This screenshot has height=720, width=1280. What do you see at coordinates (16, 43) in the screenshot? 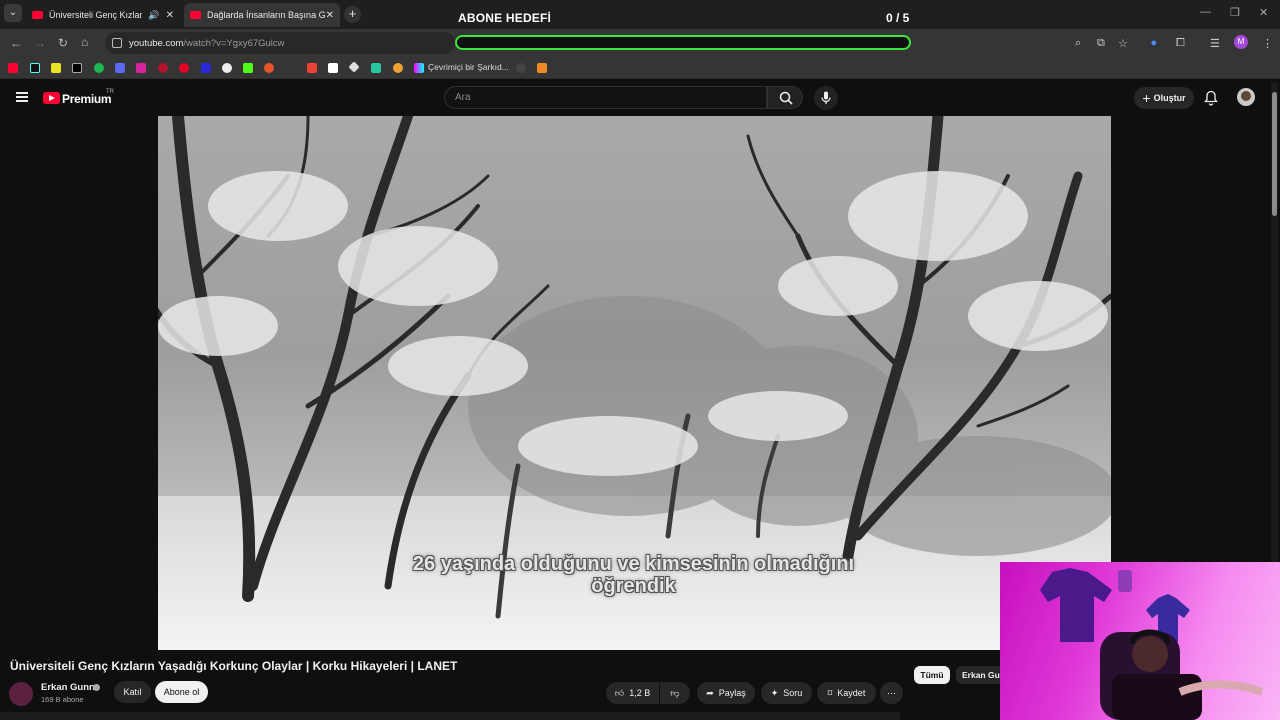
I see `back-icon: ←` at bounding box center [16, 43].